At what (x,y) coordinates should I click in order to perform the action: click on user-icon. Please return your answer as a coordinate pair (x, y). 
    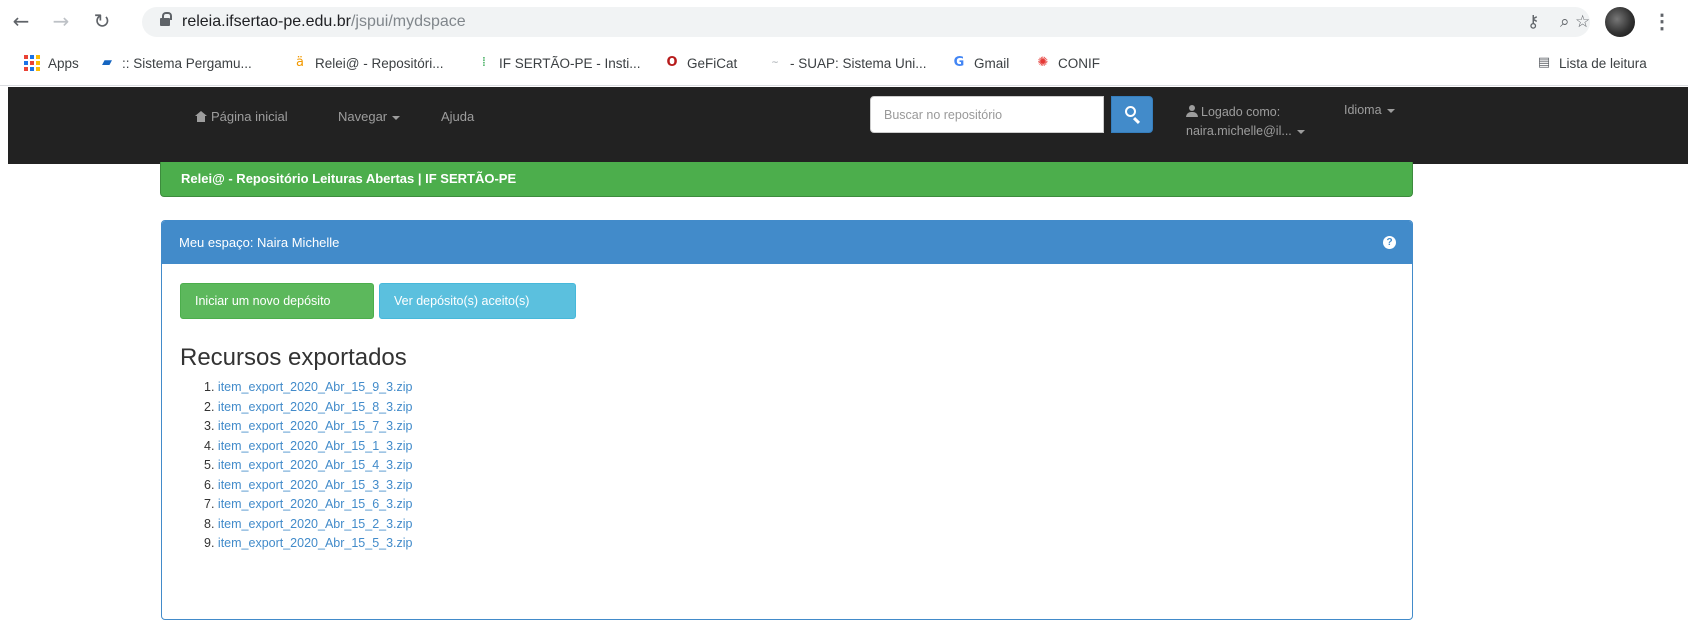
    Looking at the image, I should click on (1192, 111).